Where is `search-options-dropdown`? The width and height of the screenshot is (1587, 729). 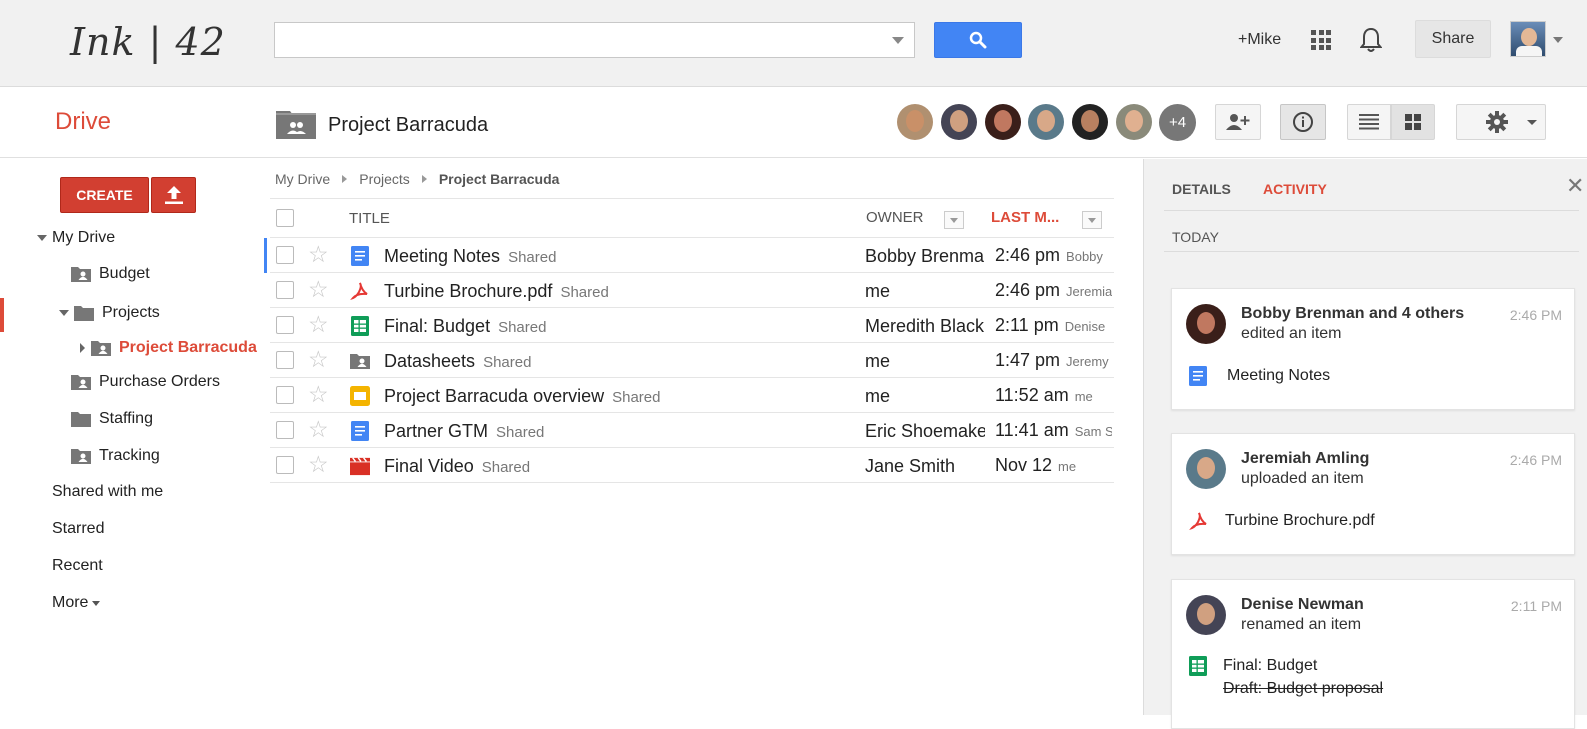 search-options-dropdown is located at coordinates (898, 40).